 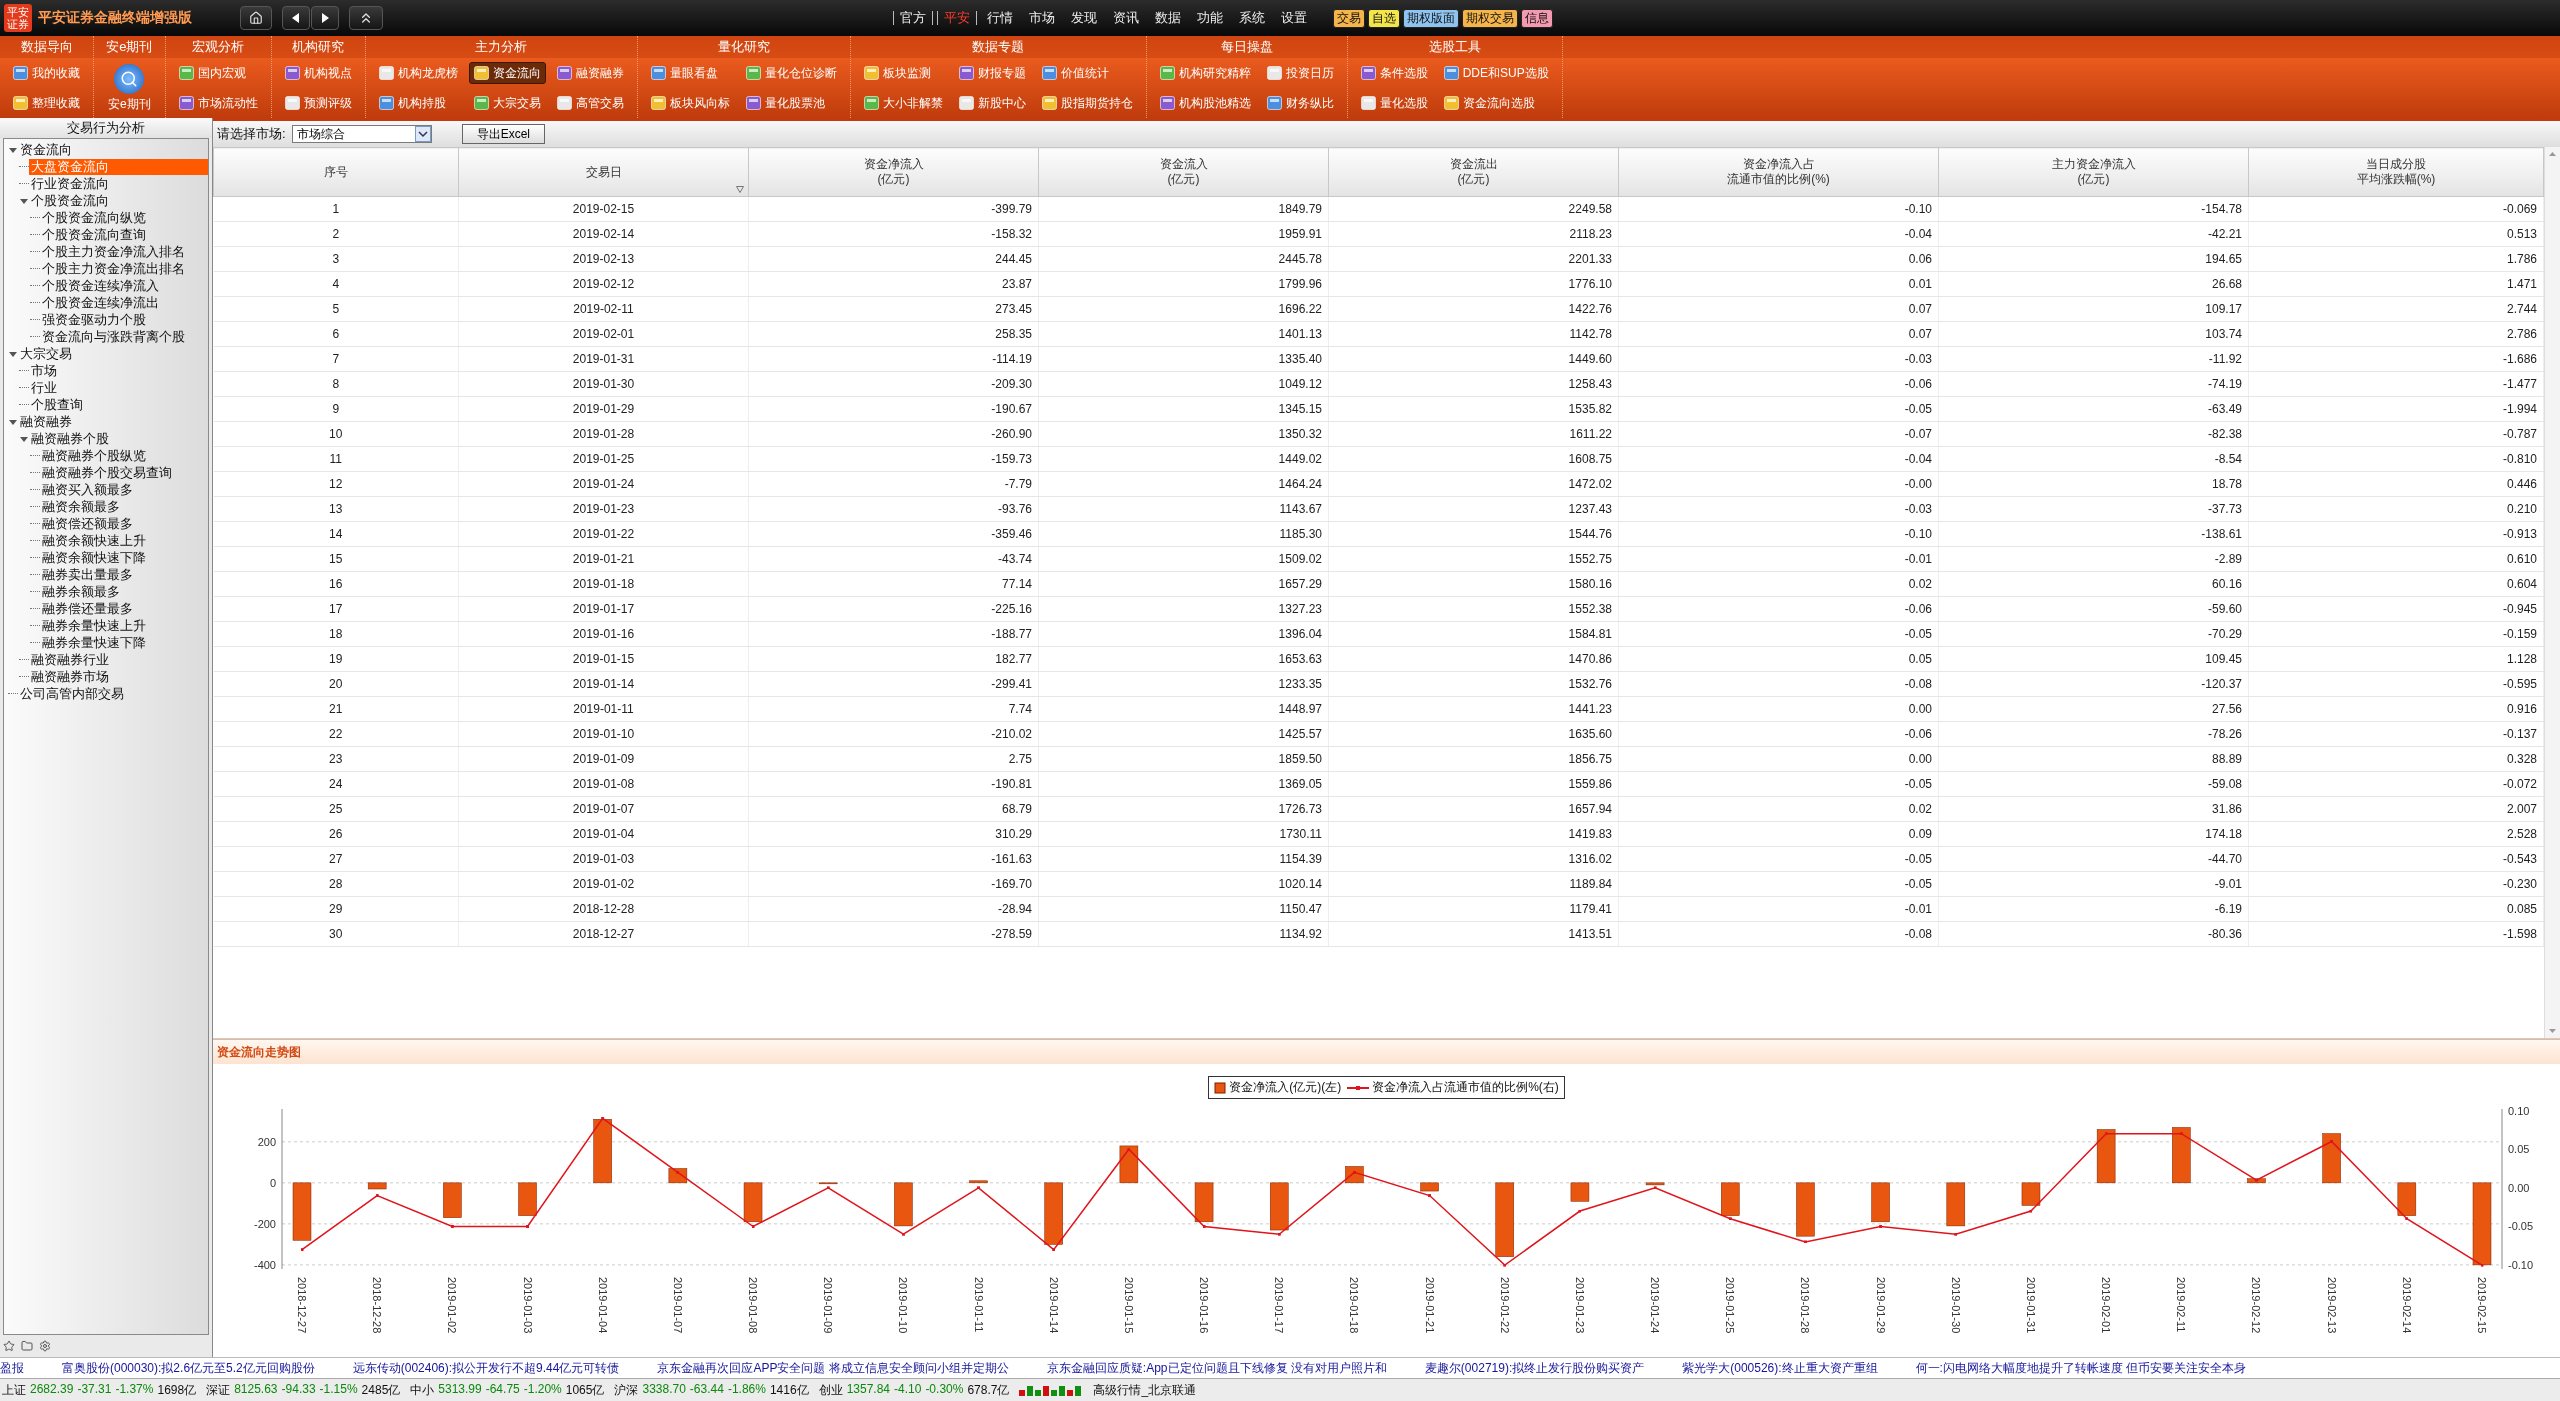 What do you see at coordinates (188, 1368) in the screenshot?
I see `news-headline: 富奥股份(000030):拟2.6亿元至5.2亿元回购股份` at bounding box center [188, 1368].